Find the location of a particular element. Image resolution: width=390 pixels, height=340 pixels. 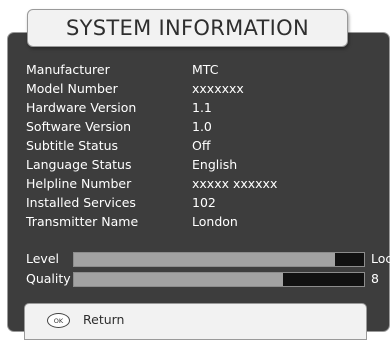

signal-level-meter is located at coordinates (219, 259).